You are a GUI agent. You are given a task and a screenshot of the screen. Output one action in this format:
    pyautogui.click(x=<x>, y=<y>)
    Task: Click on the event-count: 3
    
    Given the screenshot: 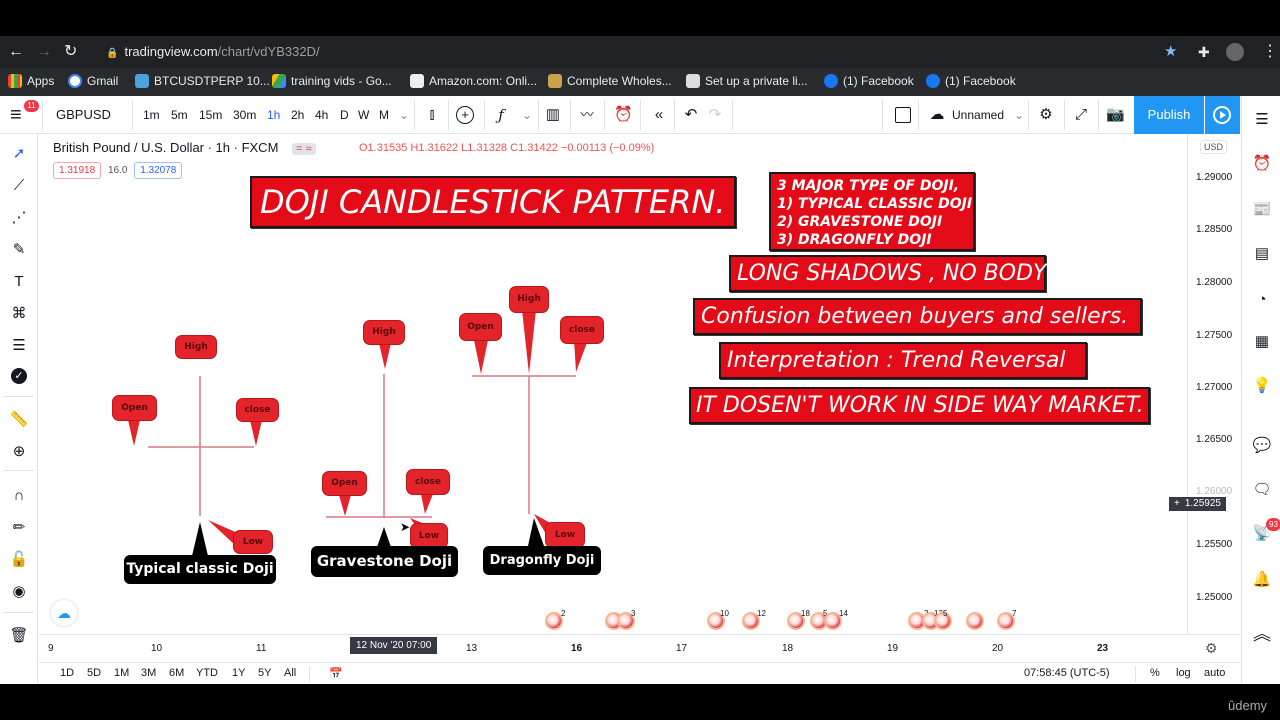 What is the action you would take?
    pyautogui.click(x=633, y=613)
    